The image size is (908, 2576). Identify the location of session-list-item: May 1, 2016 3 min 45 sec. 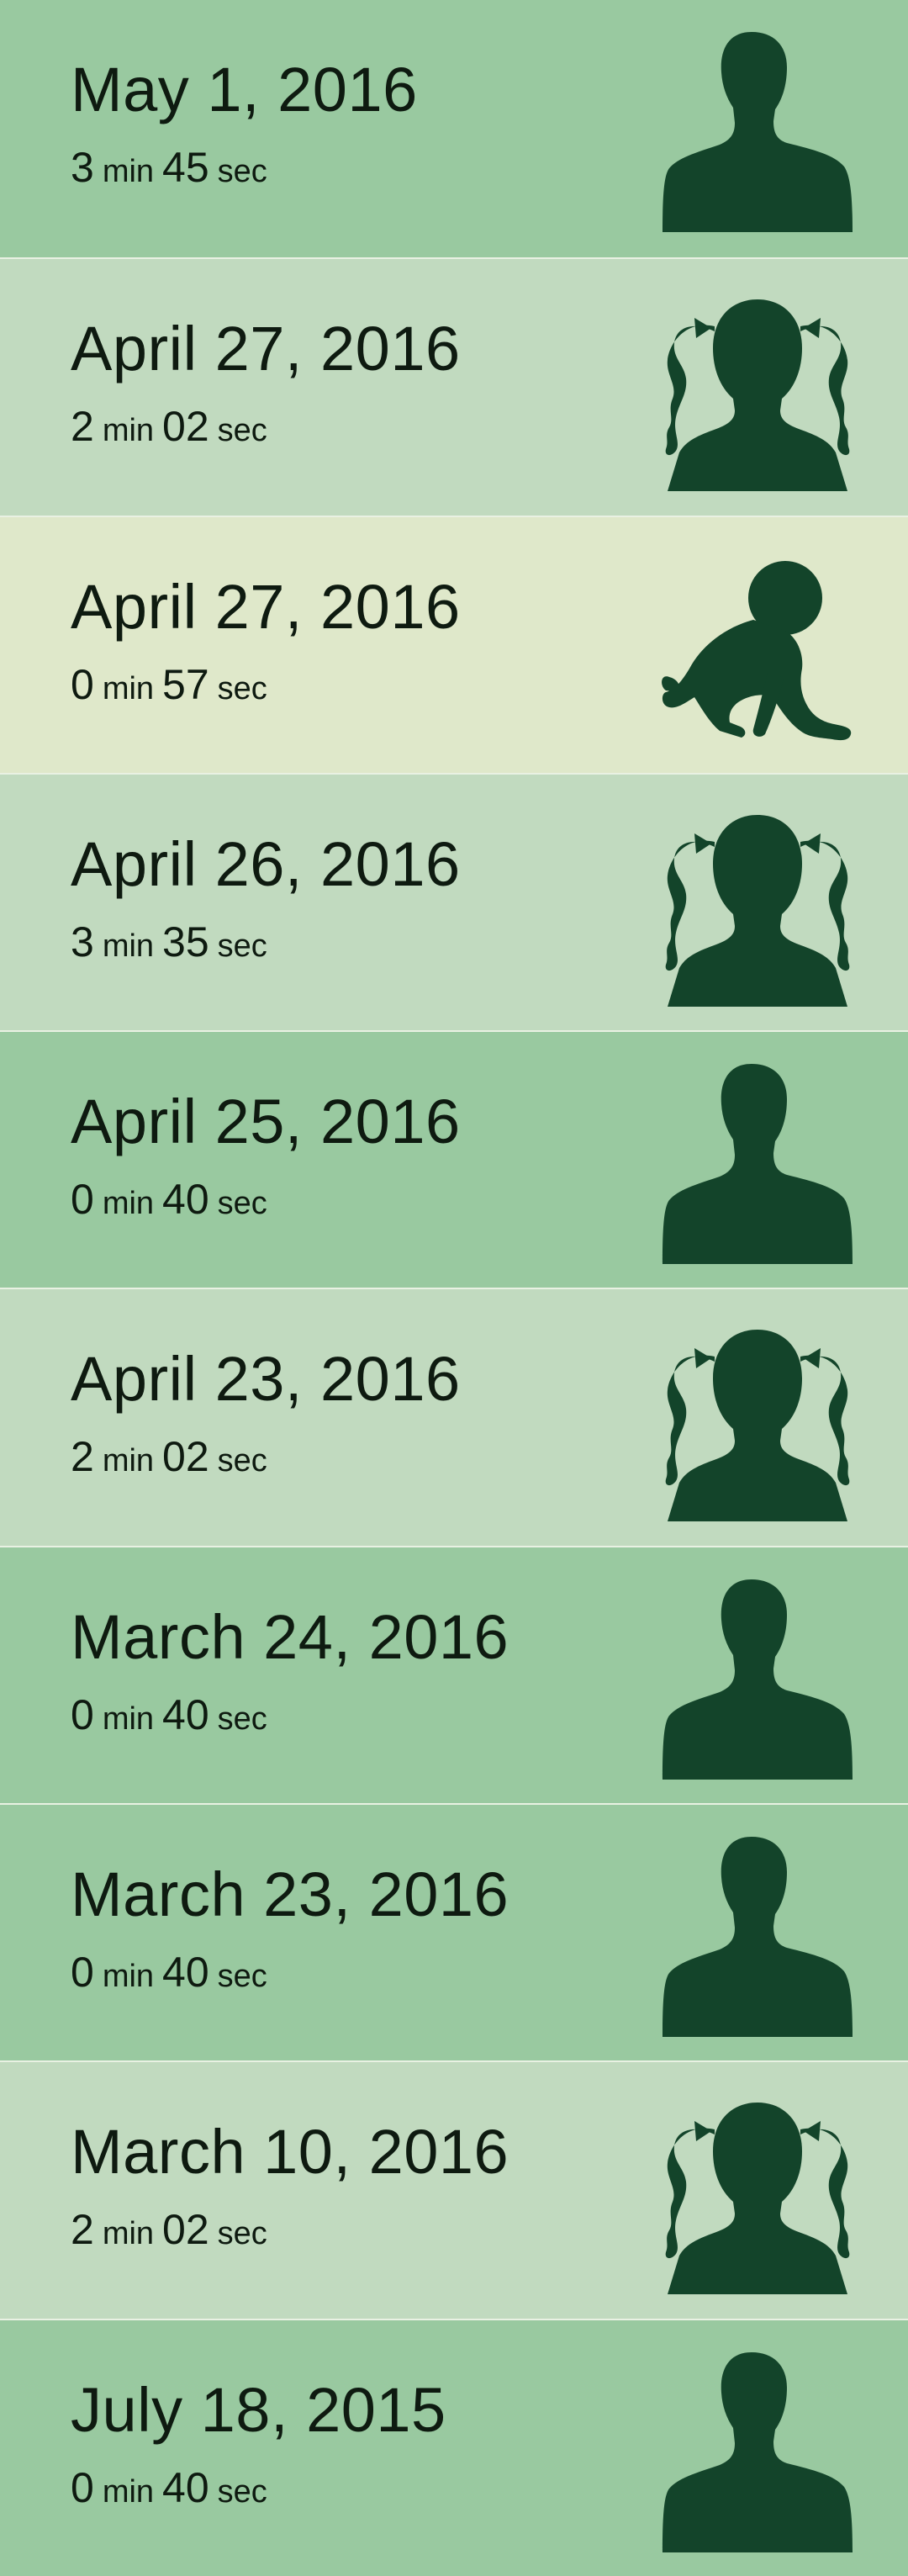
(454, 129).